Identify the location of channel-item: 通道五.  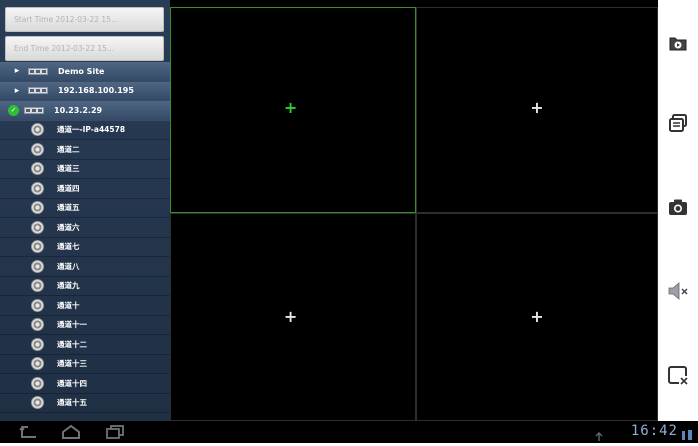
(85, 208).